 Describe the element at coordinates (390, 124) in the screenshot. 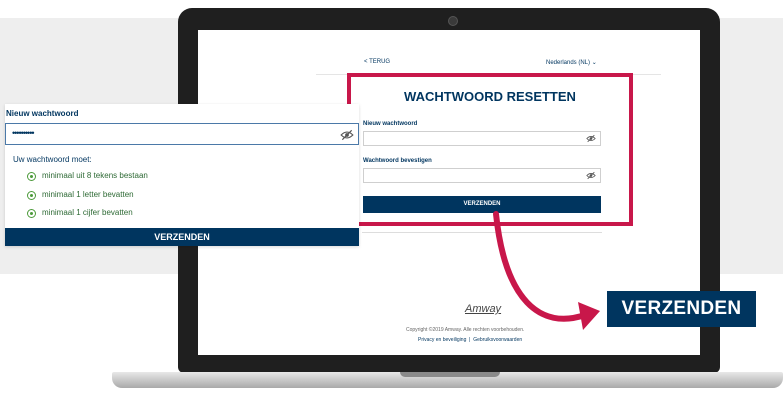

I see `new-password-label: Nieuw wachtwoord` at that location.